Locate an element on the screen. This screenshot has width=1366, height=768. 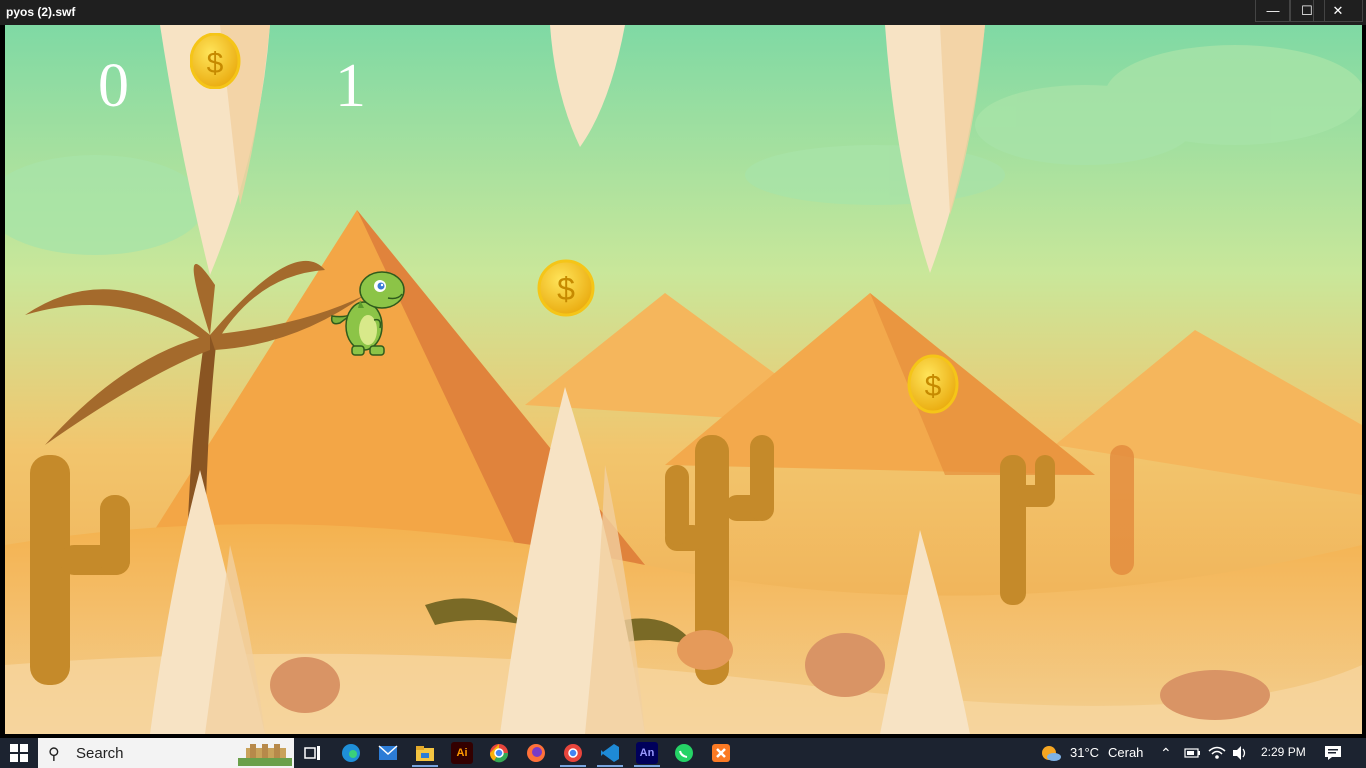
hud-coin-icon: $ is located at coordinates (215, 61).